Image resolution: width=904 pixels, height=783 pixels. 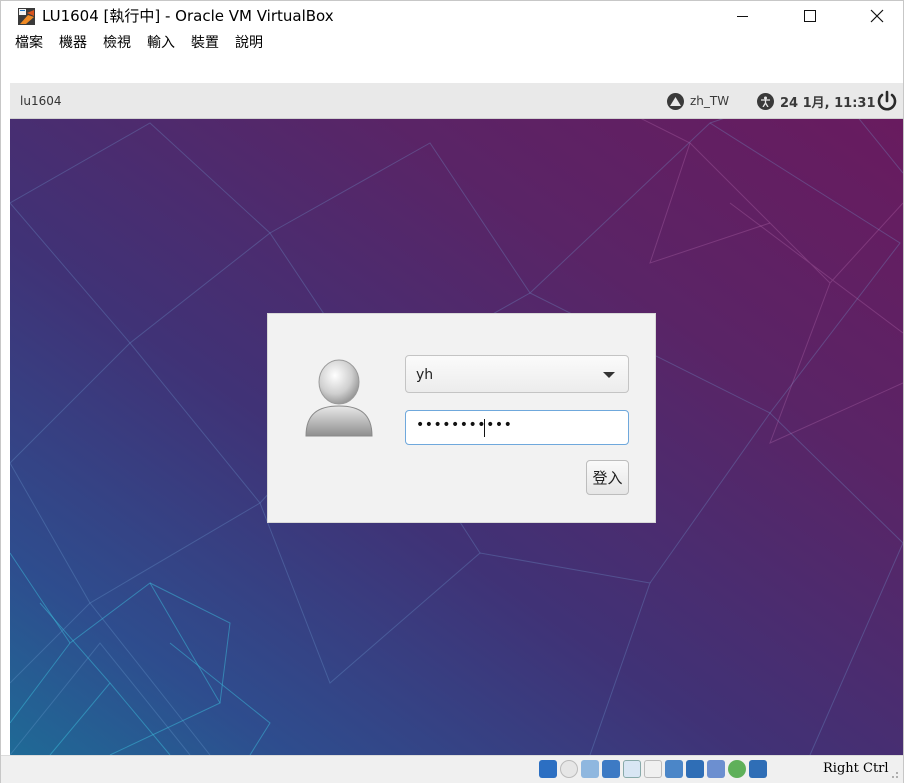 I want to click on maximize-button, so click(x=810, y=16).